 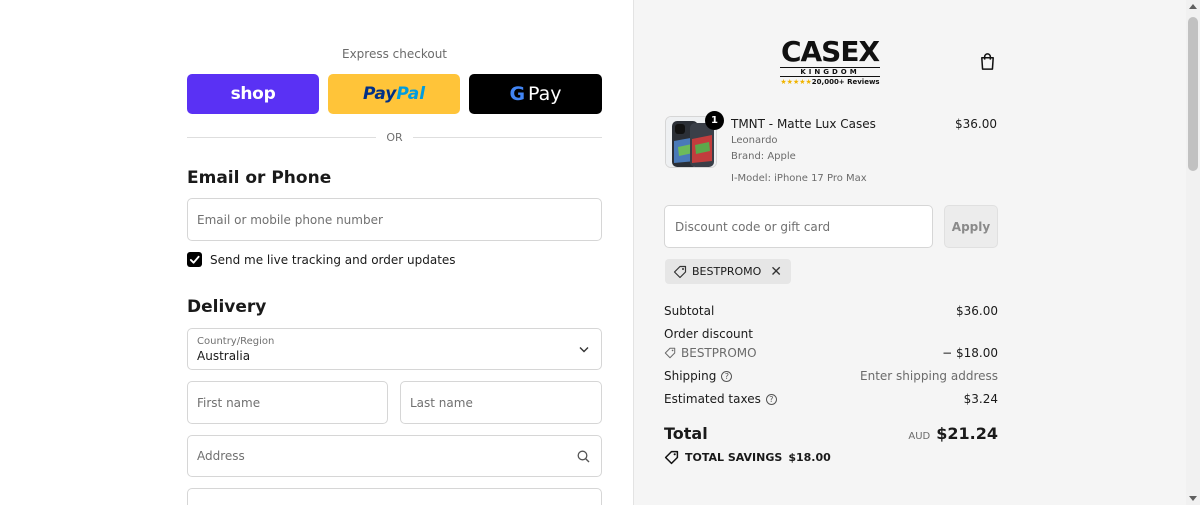 What do you see at coordinates (1193, 498) in the screenshot?
I see `scroll-down-icon` at bounding box center [1193, 498].